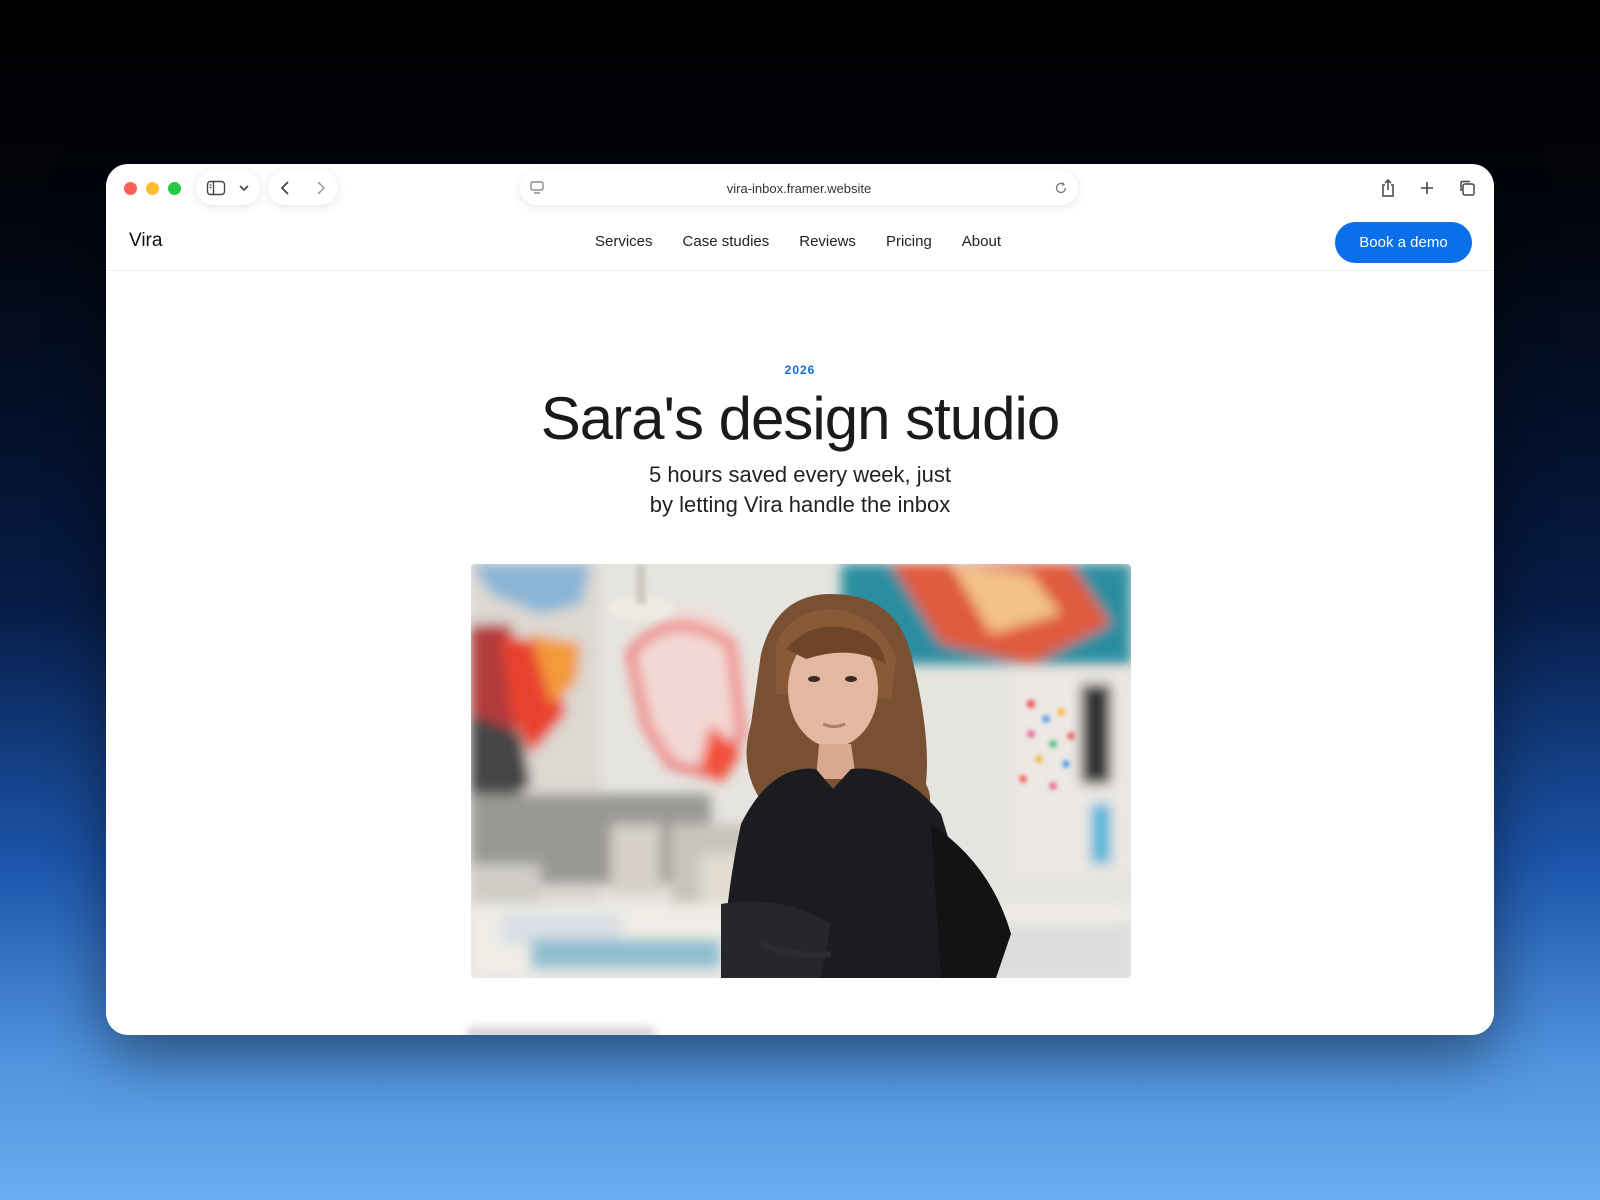 This screenshot has width=1600, height=1200. I want to click on nav-link-pricing: Pricing, so click(909, 241).